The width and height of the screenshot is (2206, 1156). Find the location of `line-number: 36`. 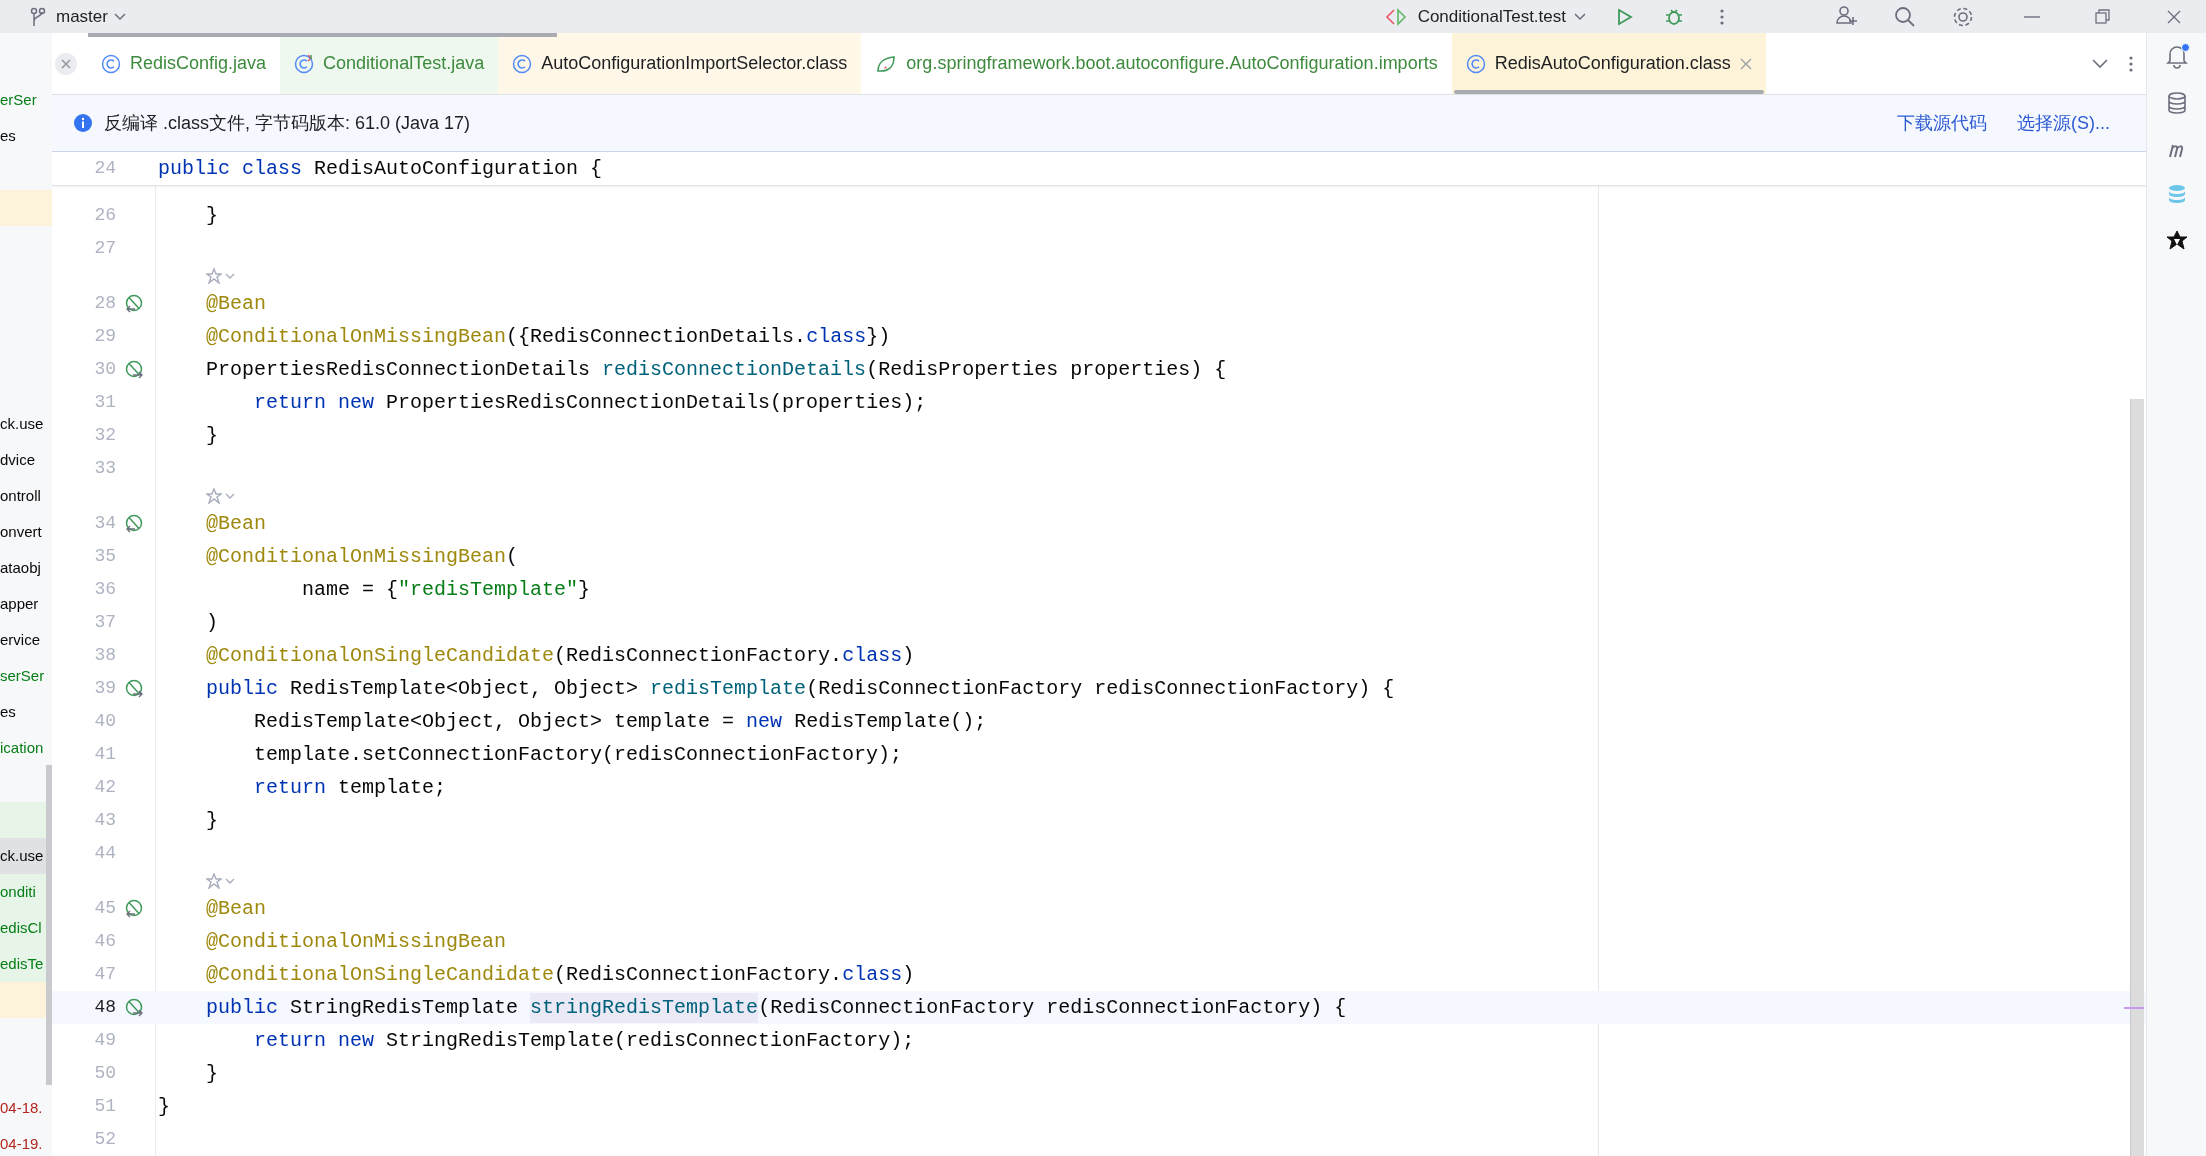

line-number: 36 is located at coordinates (105, 589).